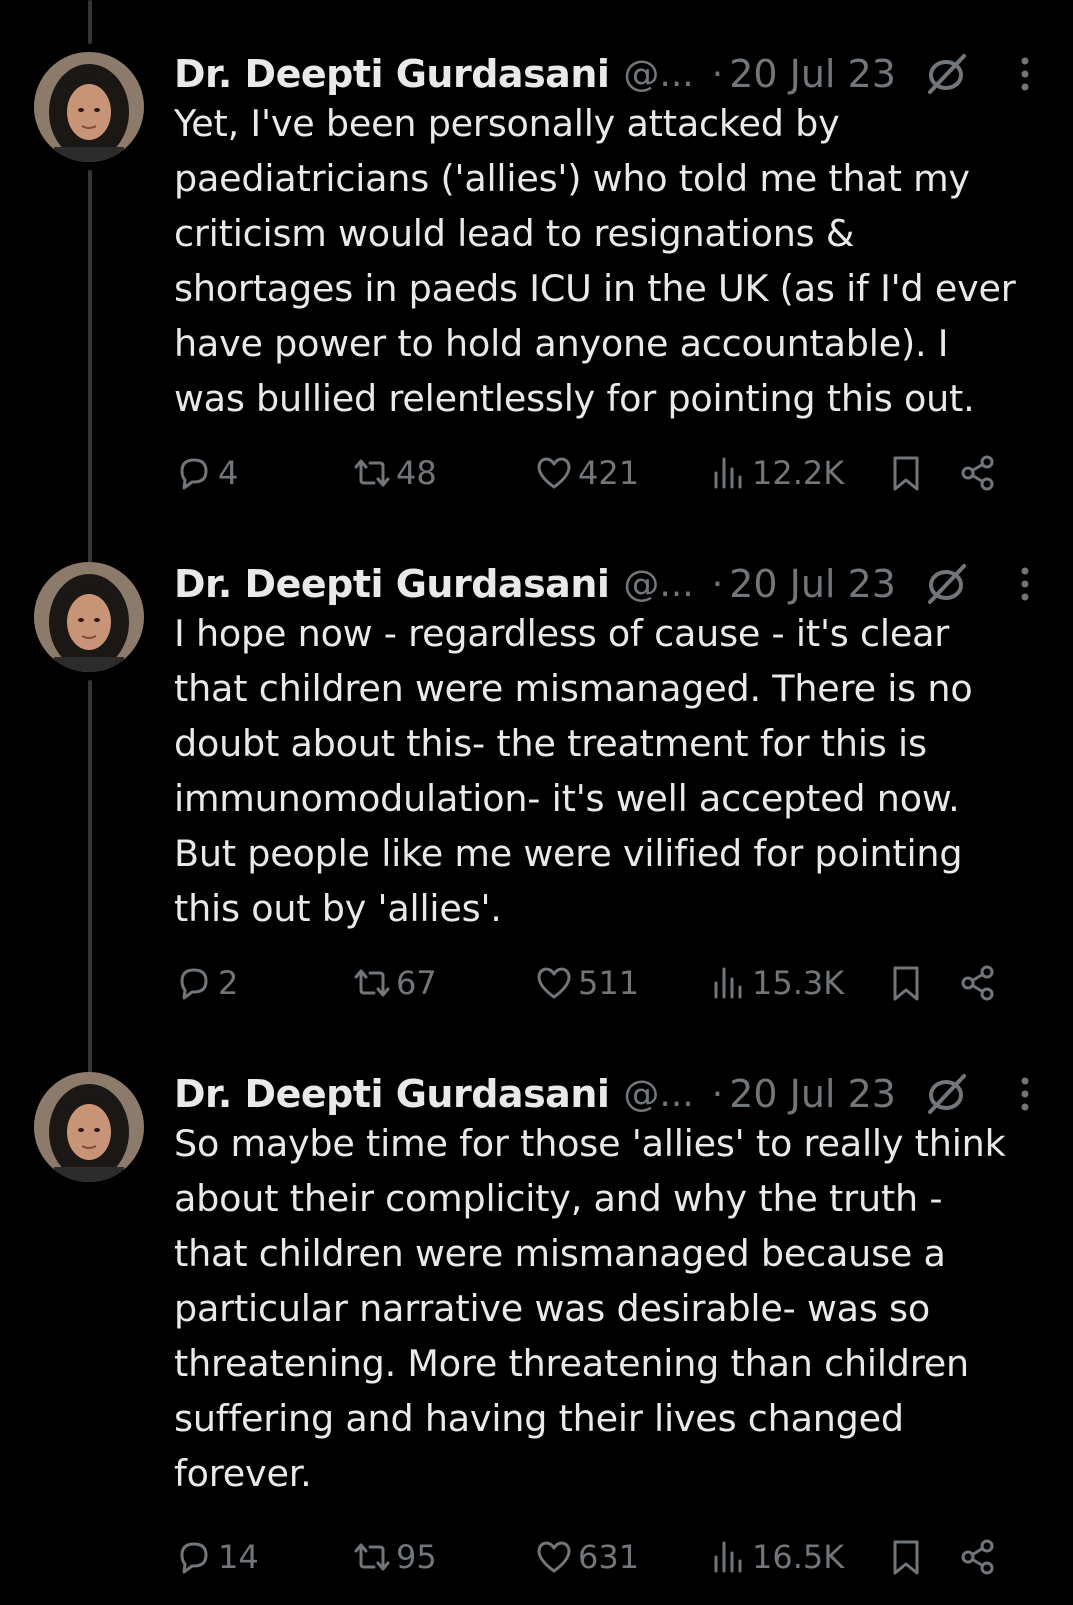  I want to click on tweet-text-line: criticism would lead to resignations &, so click(514, 233).